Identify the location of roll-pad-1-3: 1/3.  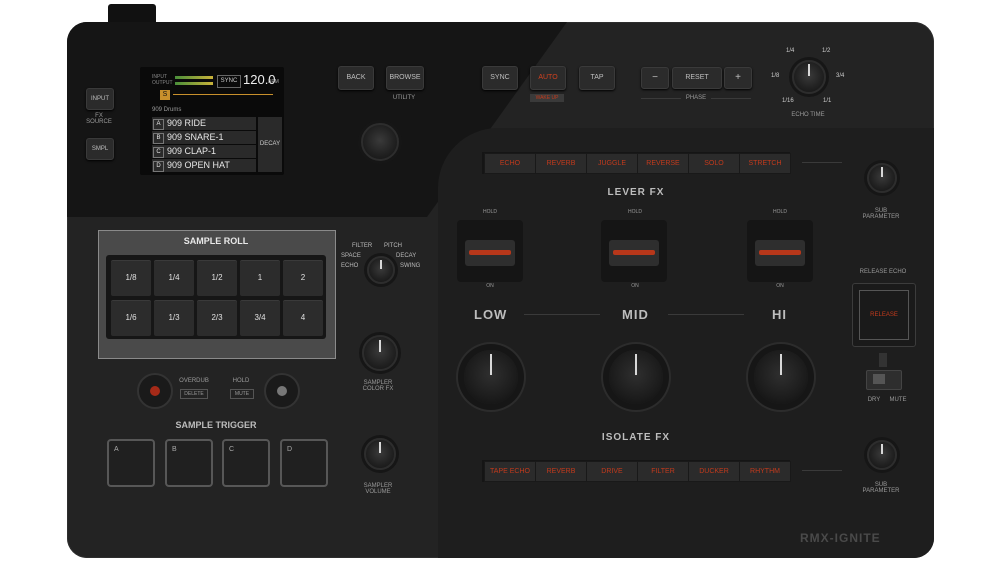
(174, 318).